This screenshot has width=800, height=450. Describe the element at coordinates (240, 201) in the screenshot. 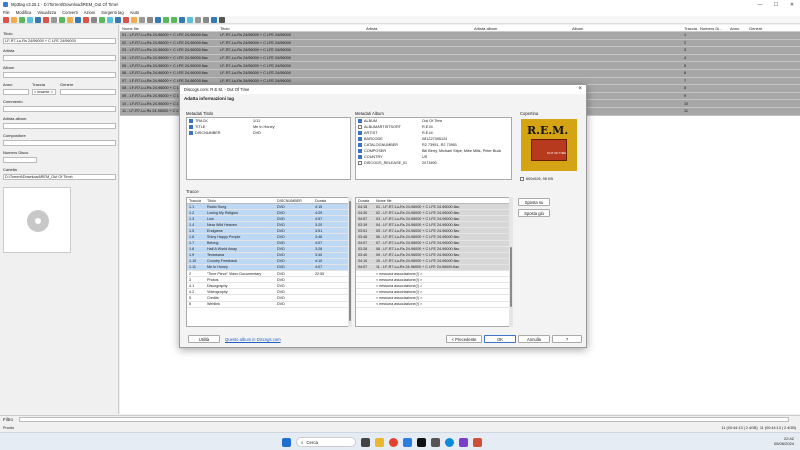

I see `col-track-title: Titolo` at that location.